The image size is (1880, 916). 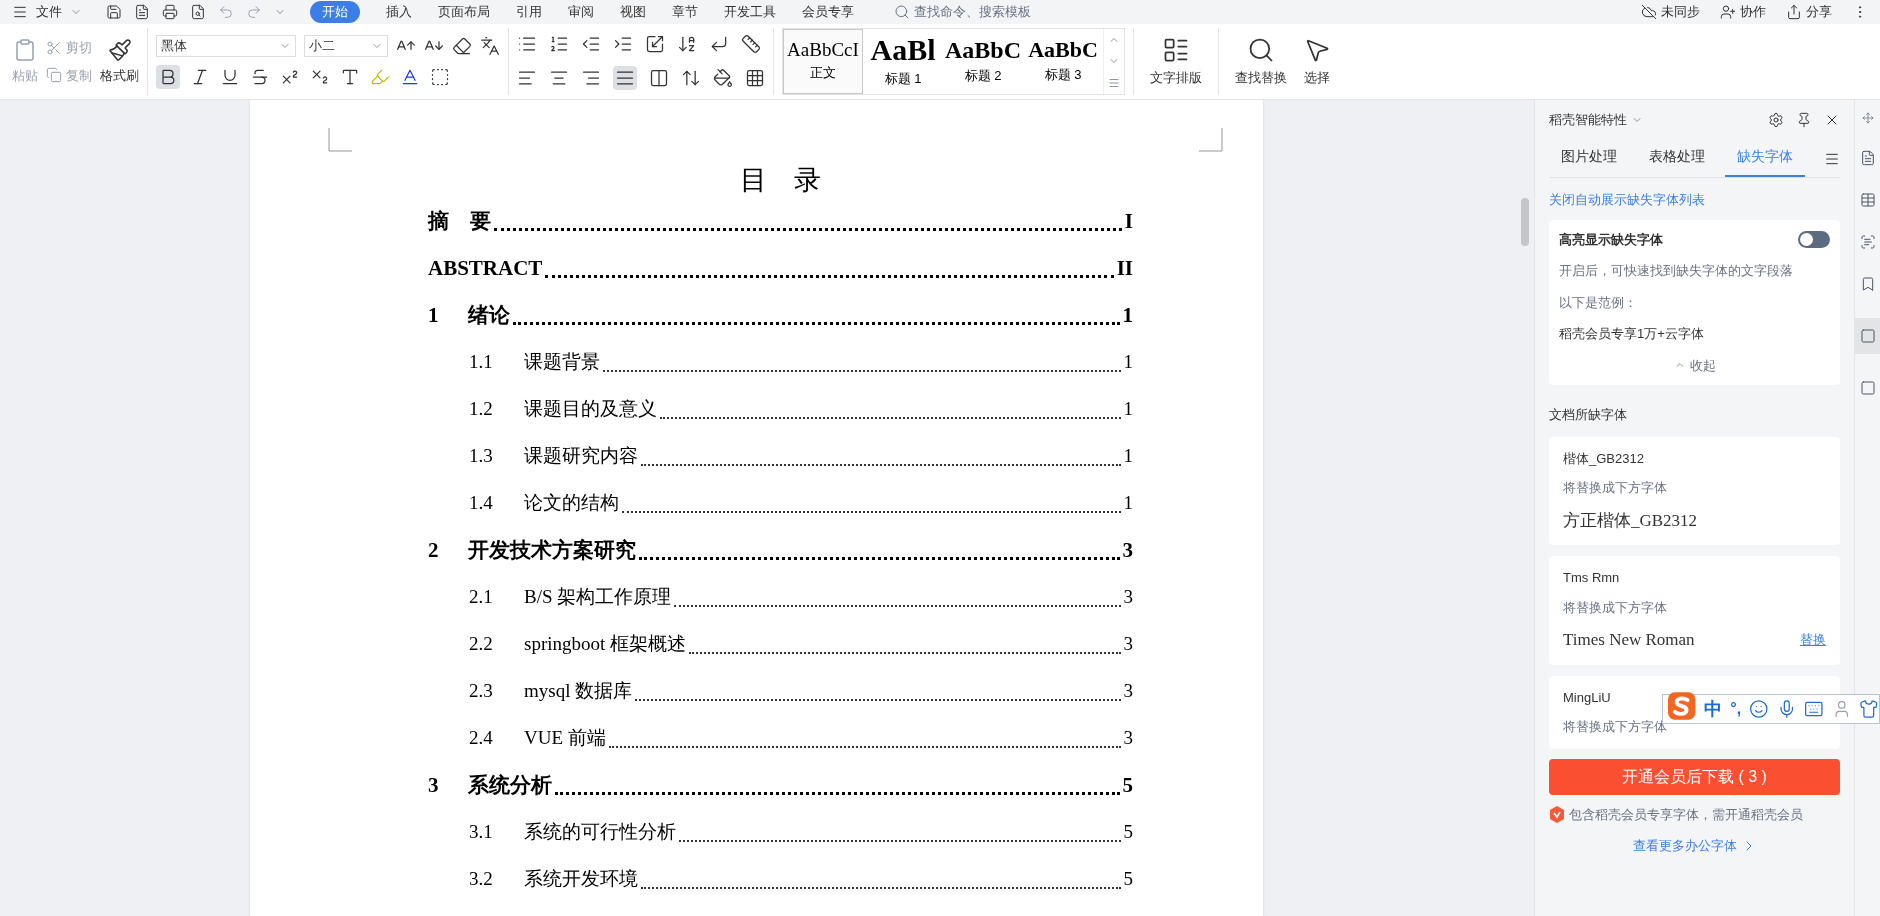 I want to click on ribbon-tab: 审阅, so click(x=581, y=12).